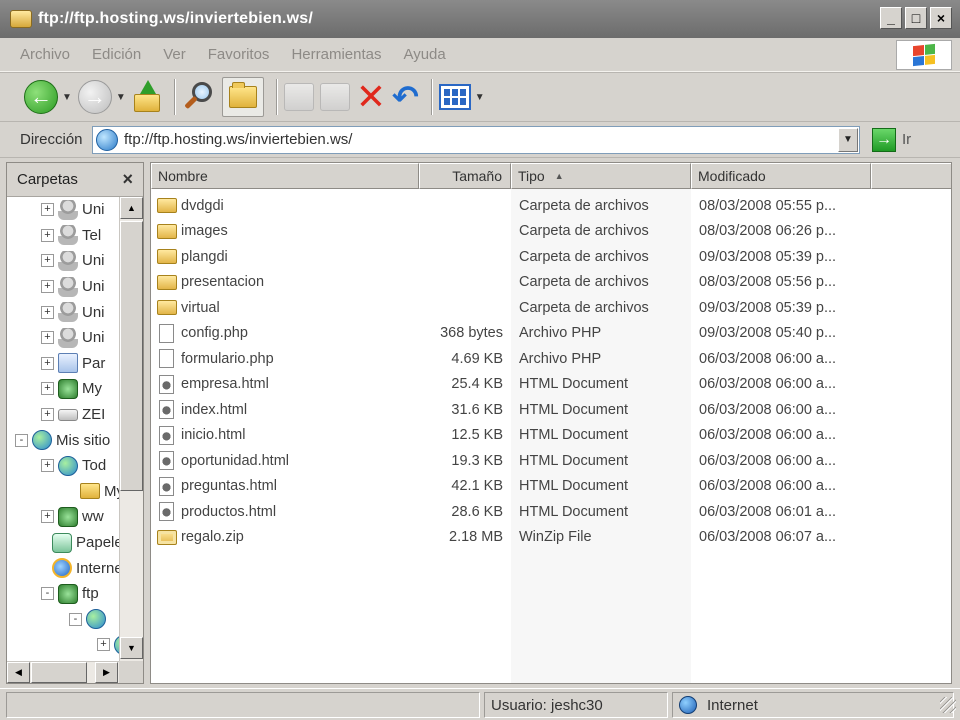 This screenshot has width=960, height=720. What do you see at coordinates (287, 232) in the screenshot?
I see `file-name-cell: images` at bounding box center [287, 232].